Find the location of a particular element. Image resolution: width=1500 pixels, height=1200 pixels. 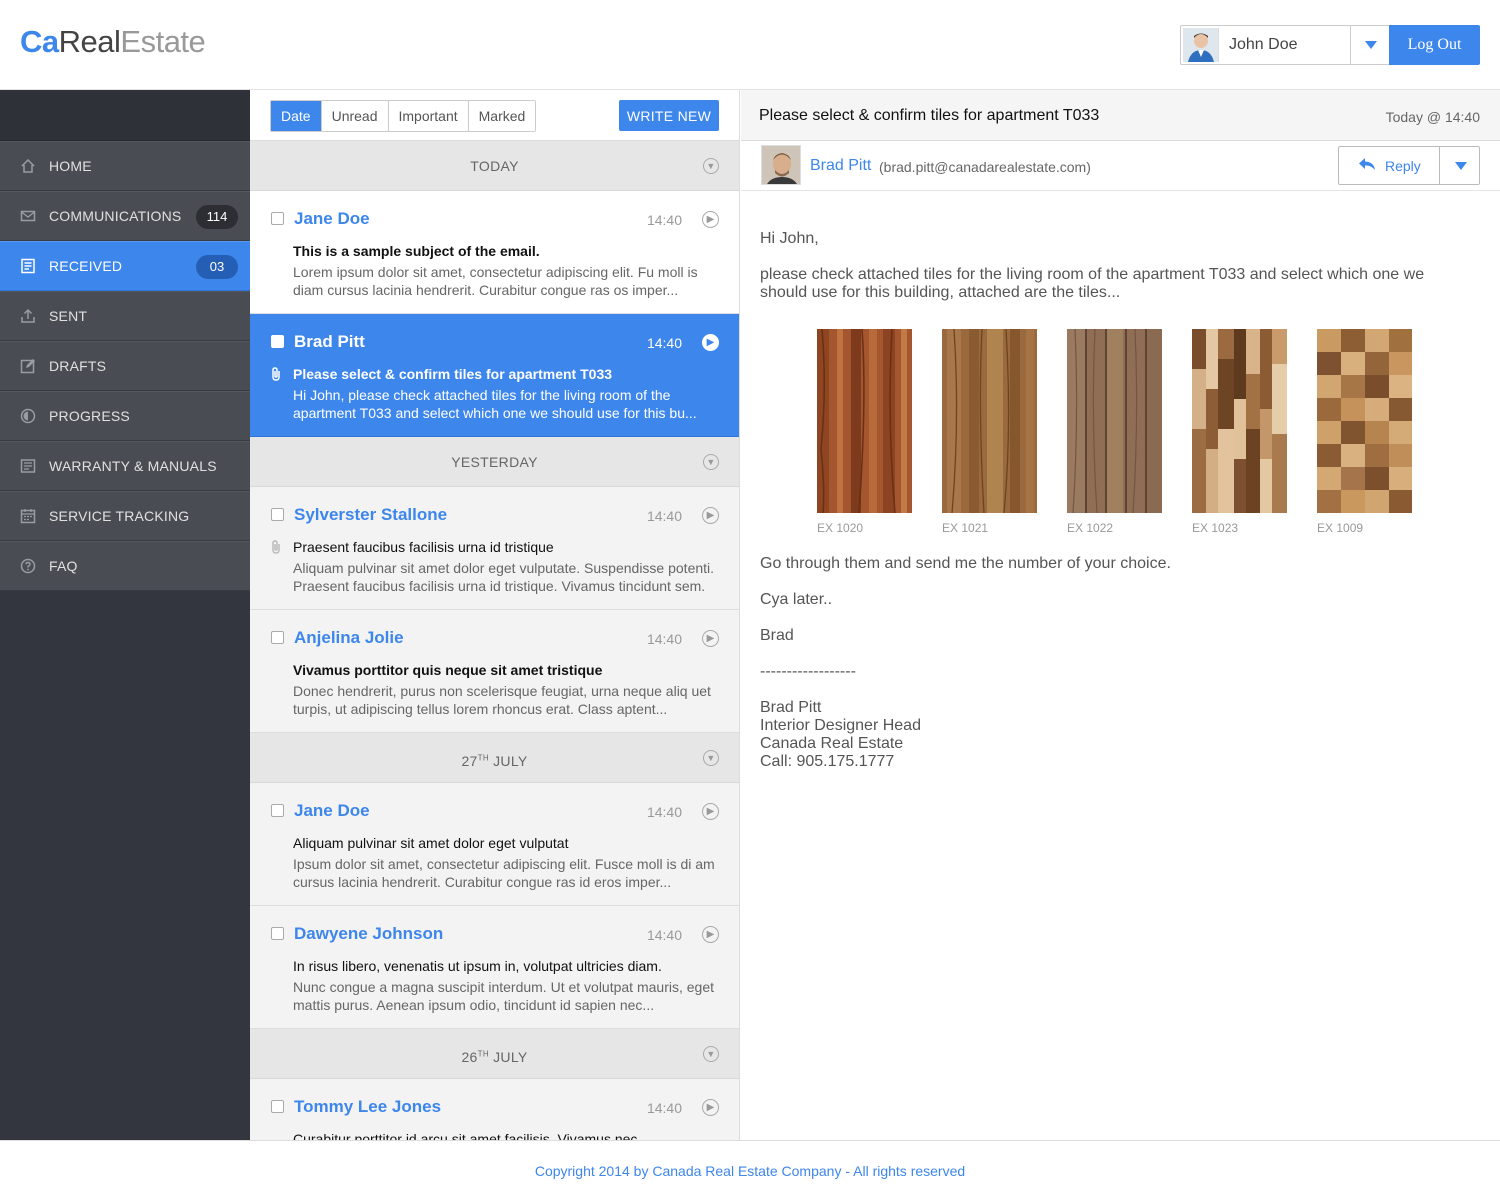

list-toolbar: Date Unread Important Marked WRITE NEW is located at coordinates (494, 115).